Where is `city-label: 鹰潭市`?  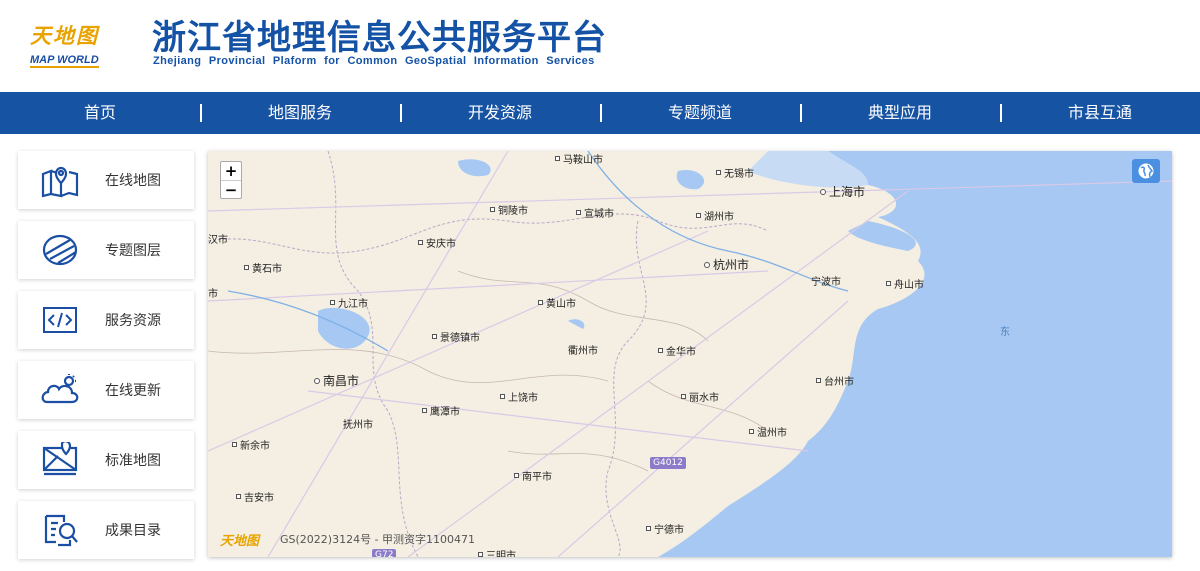 city-label: 鹰潭市 is located at coordinates (441, 410).